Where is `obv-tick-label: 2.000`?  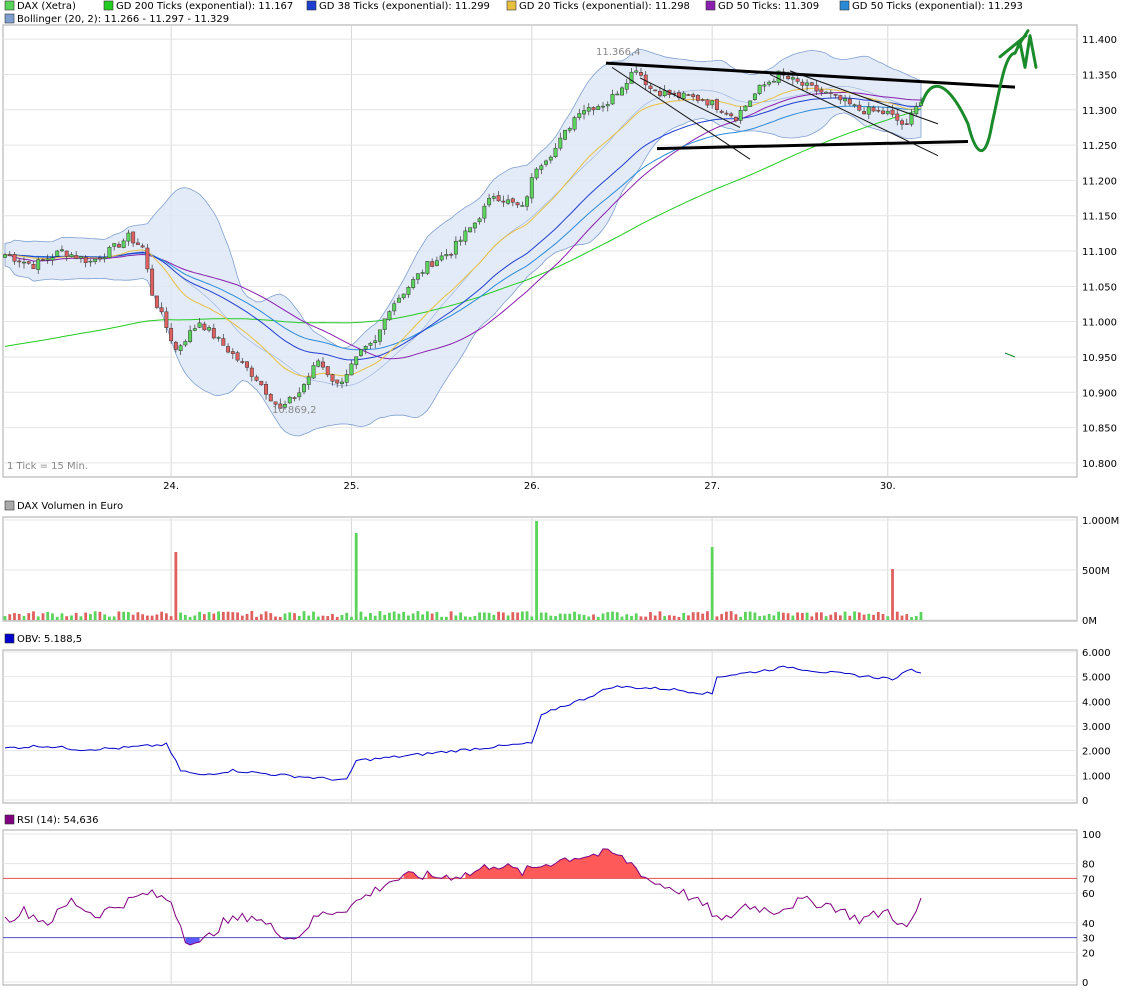
obv-tick-label: 2.000 is located at coordinates (1096, 752).